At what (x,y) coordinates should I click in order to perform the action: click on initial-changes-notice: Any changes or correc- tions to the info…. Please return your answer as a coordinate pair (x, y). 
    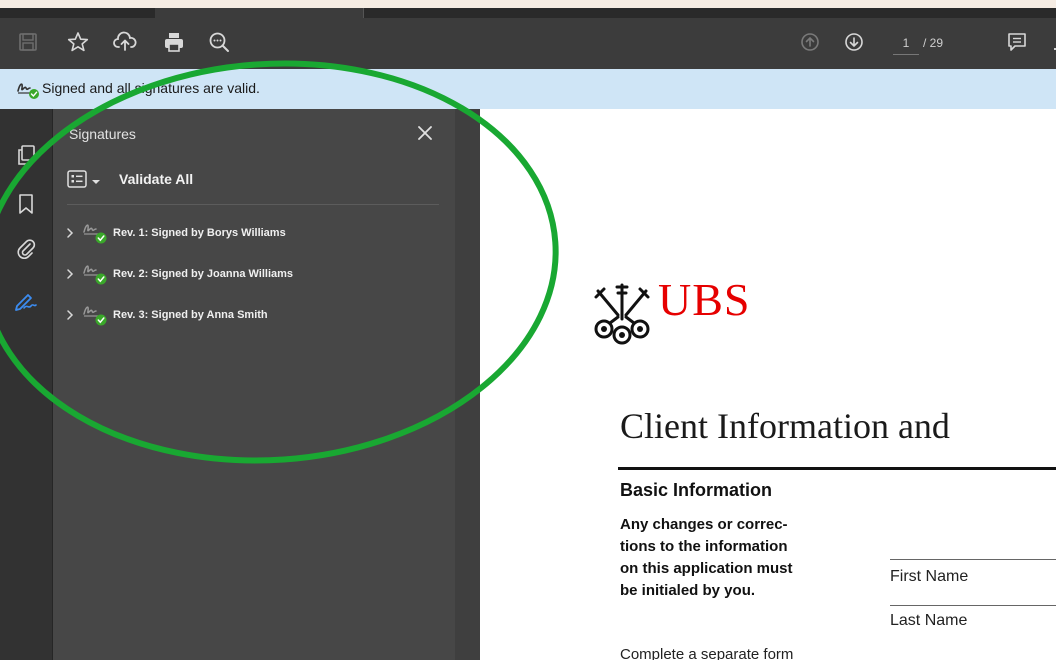
    Looking at the image, I should click on (740, 558).